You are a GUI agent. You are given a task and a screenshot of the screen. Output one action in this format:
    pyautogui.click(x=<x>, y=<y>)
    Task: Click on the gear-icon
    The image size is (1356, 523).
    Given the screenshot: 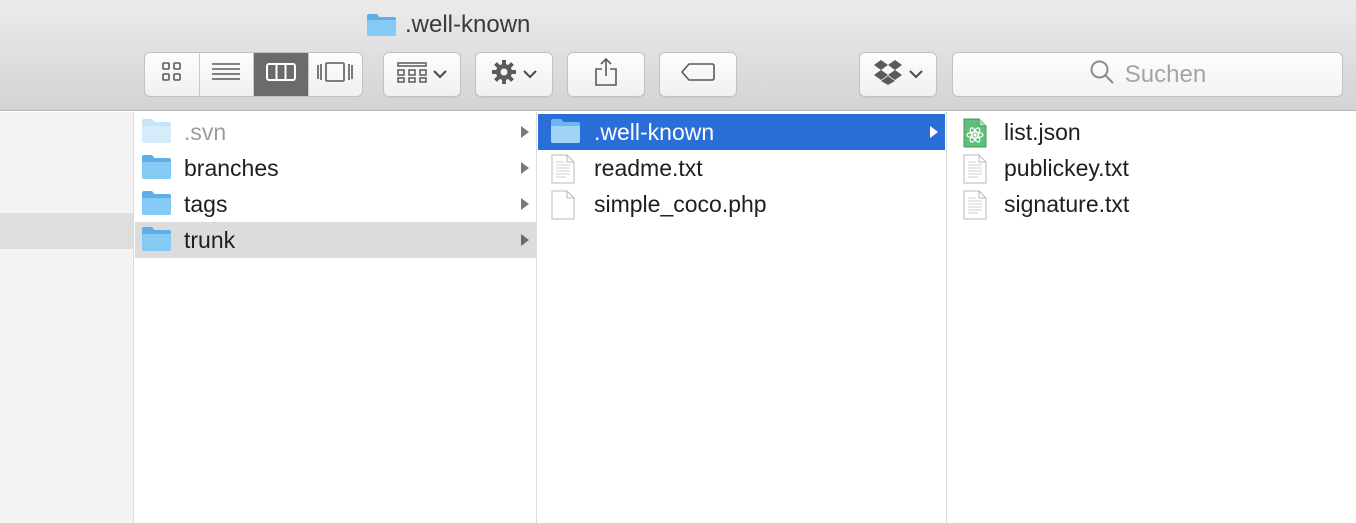 What is the action you would take?
    pyautogui.click(x=504, y=74)
    